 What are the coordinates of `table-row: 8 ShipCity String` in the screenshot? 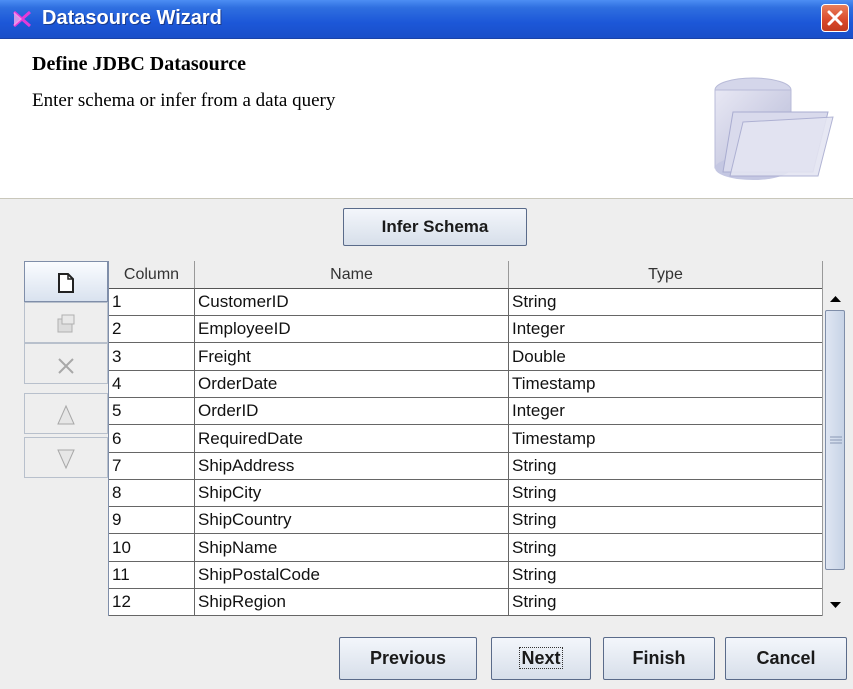 It's located at (466, 493).